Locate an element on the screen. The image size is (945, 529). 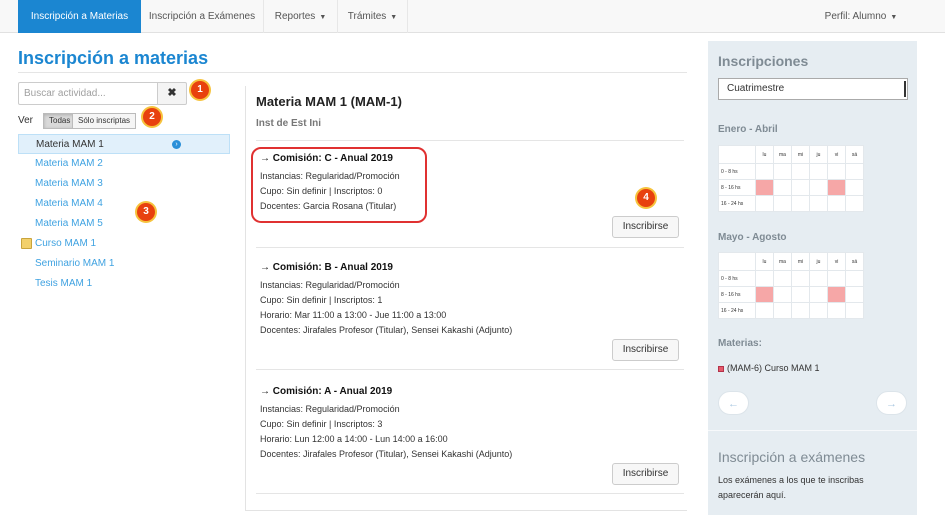
legend-label: (MAM-6) Curso MAM 1 is located at coordinates (773, 368).